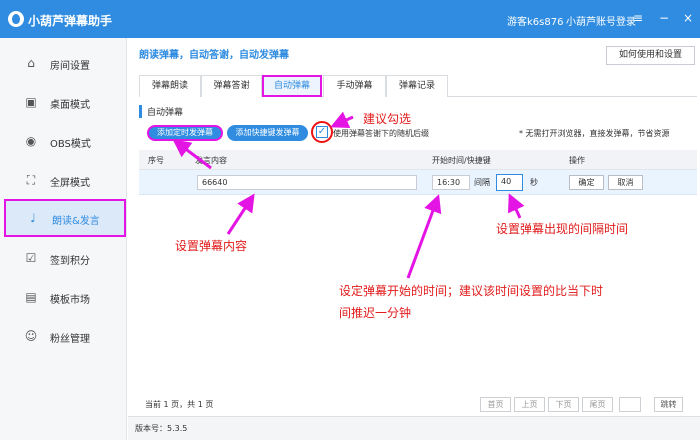  What do you see at coordinates (192, 154) in the screenshot?
I see `arrow-timed-button` at bounding box center [192, 154].